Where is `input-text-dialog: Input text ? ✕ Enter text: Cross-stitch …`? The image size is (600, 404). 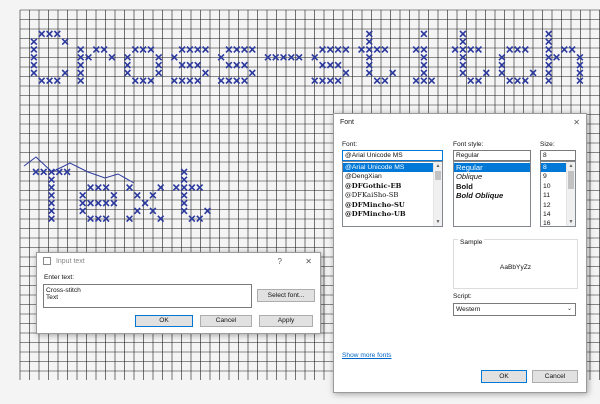
input-text-dialog: Input text ? ✕ Enter text: Cross-stitch … is located at coordinates (178, 293).